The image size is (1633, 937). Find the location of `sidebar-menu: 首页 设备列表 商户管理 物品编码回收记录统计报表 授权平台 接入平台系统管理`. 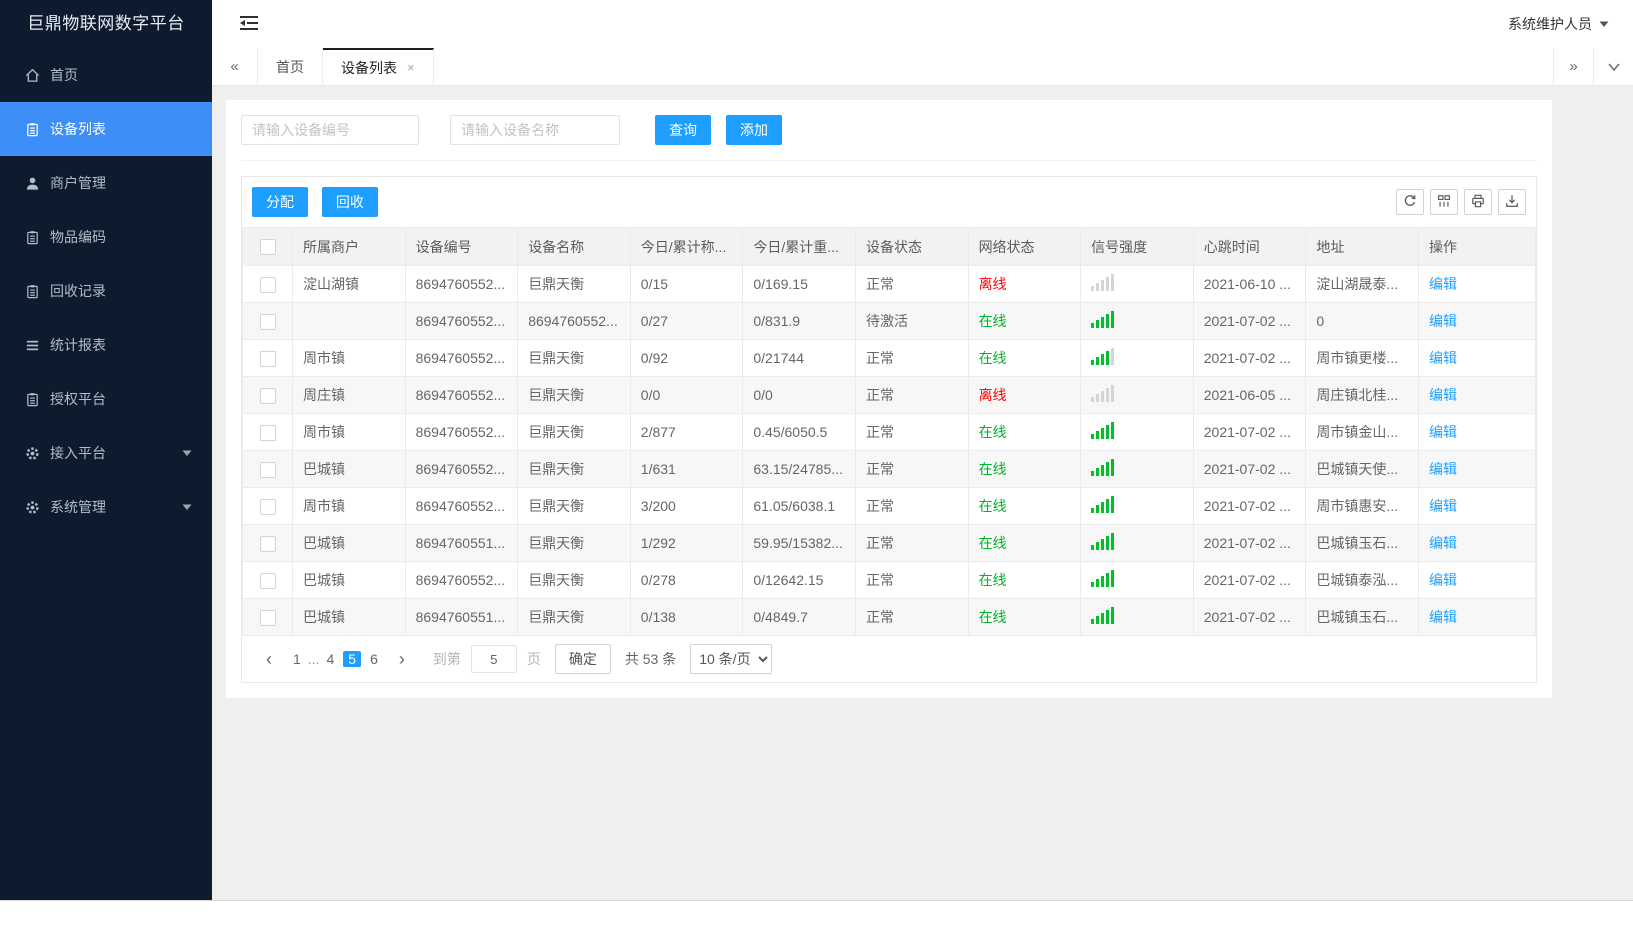

sidebar-menu: 首页 设备列表 商户管理 物品编码回收记录统计报表 授权平台 接入平台系统管理 is located at coordinates (106, 291).